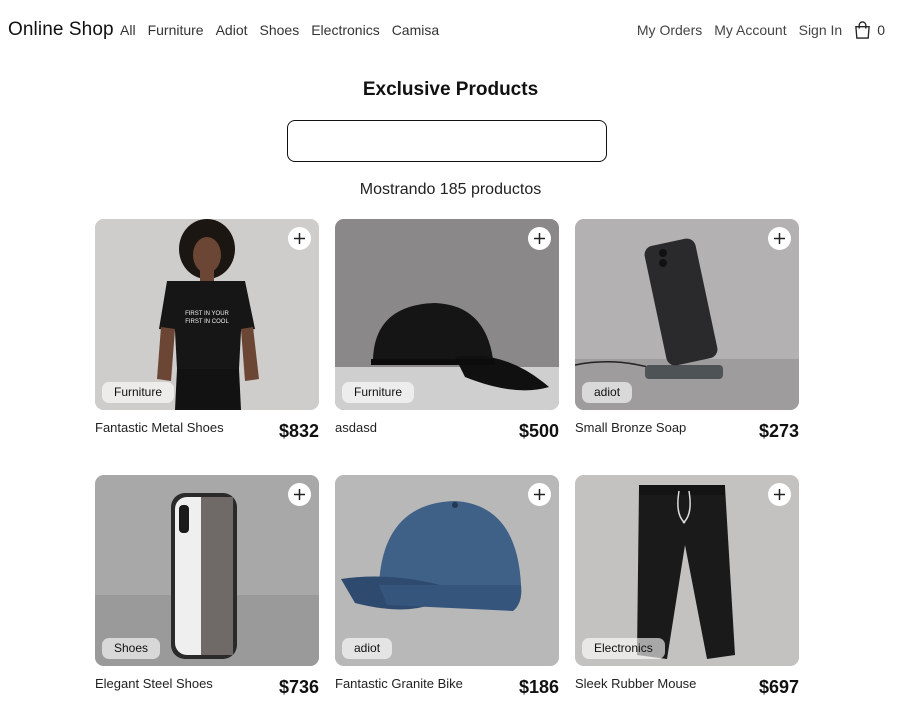  Describe the element at coordinates (538, 431) in the screenshot. I see `product-price: $500` at that location.